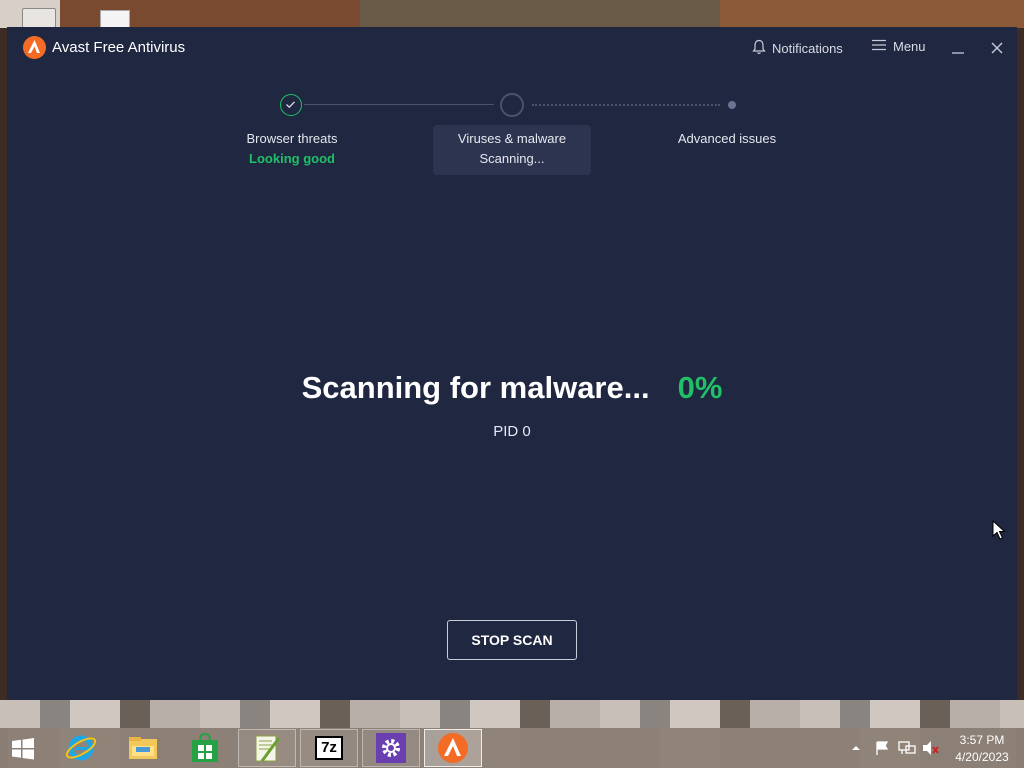 The image size is (1024, 768). I want to click on windows-logo-icon, so click(23, 749).